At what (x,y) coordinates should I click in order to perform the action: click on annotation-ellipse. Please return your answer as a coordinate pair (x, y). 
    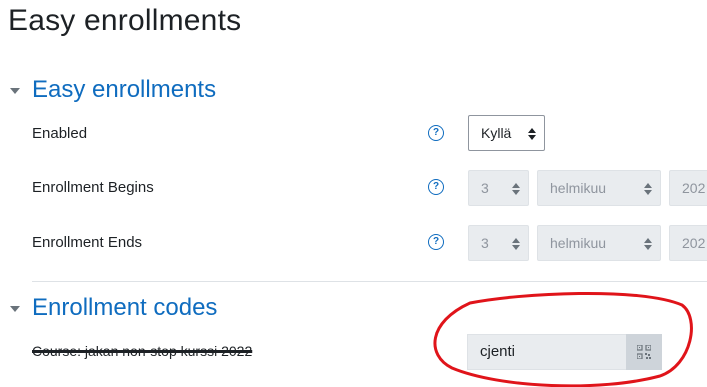
    Looking at the image, I should click on (563, 339).